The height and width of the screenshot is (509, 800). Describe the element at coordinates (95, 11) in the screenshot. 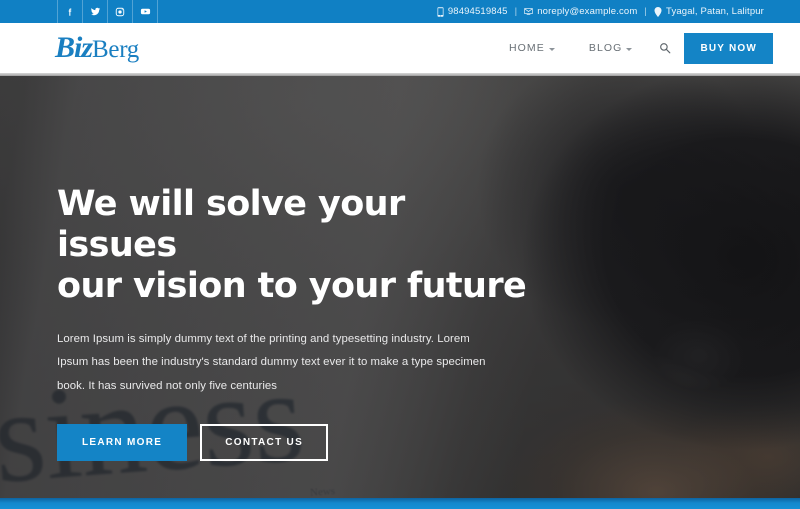

I see `twitter-icon` at that location.